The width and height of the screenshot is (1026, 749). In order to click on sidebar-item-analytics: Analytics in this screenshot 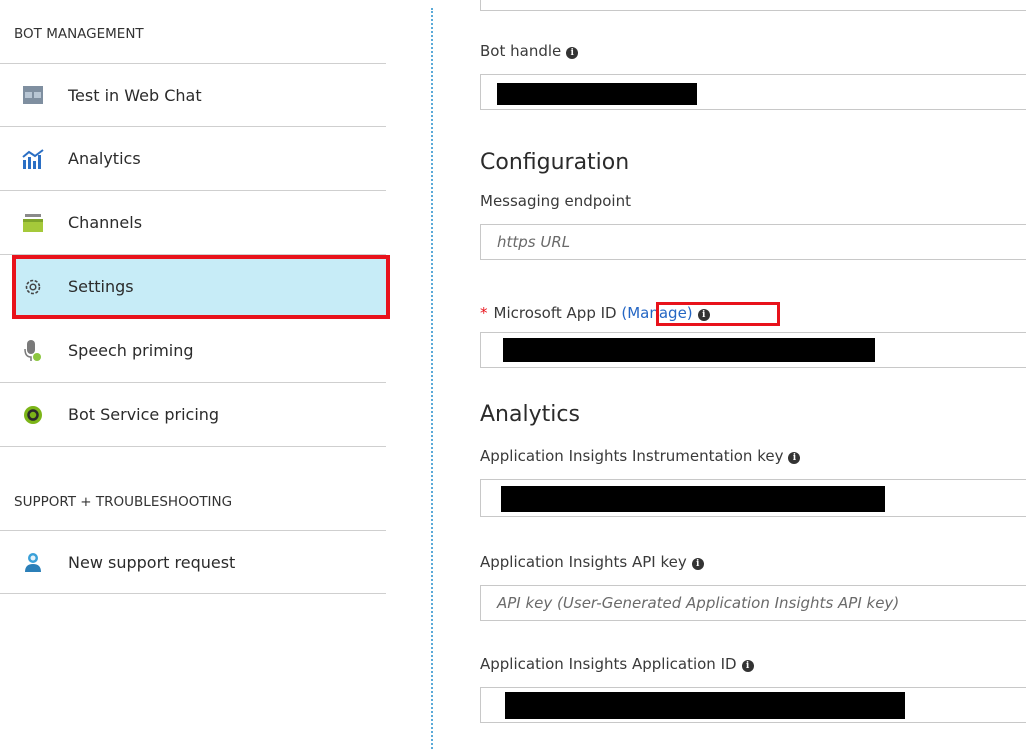, I will do `click(193, 159)`.